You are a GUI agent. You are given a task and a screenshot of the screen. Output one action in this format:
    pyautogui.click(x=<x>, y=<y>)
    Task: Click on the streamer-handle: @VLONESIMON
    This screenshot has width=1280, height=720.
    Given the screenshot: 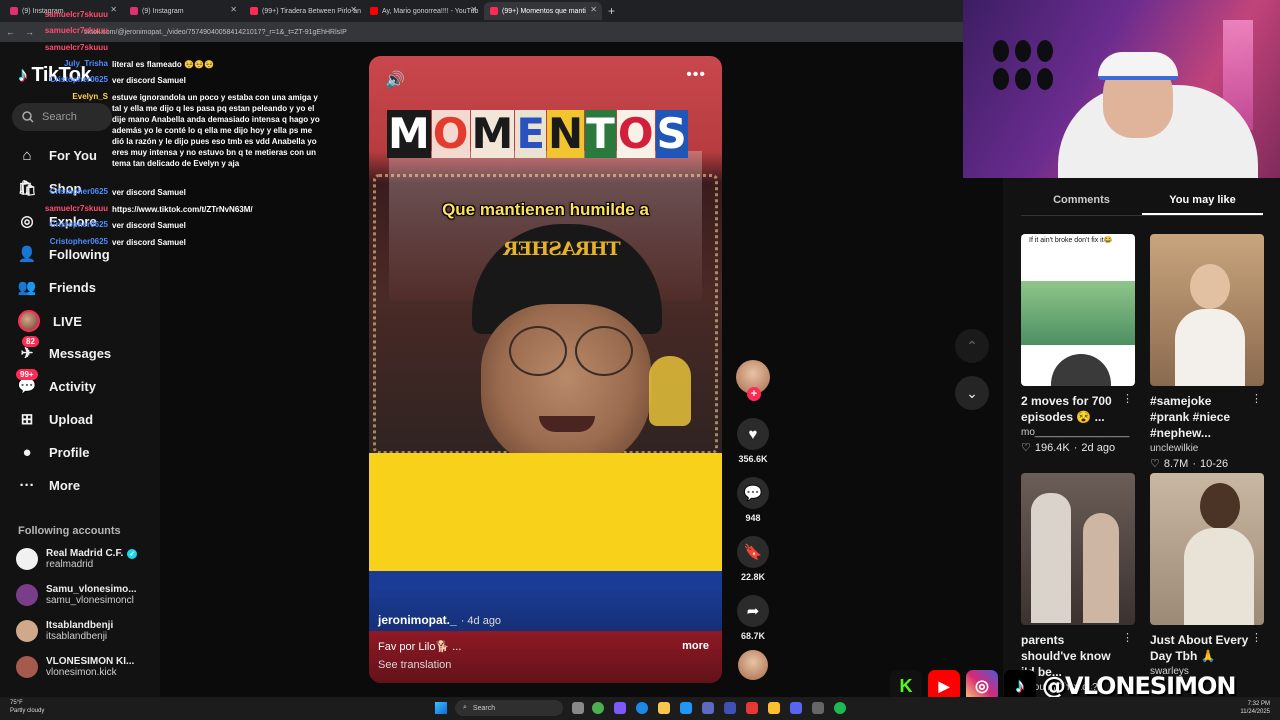 What is the action you would take?
    pyautogui.click(x=1139, y=686)
    